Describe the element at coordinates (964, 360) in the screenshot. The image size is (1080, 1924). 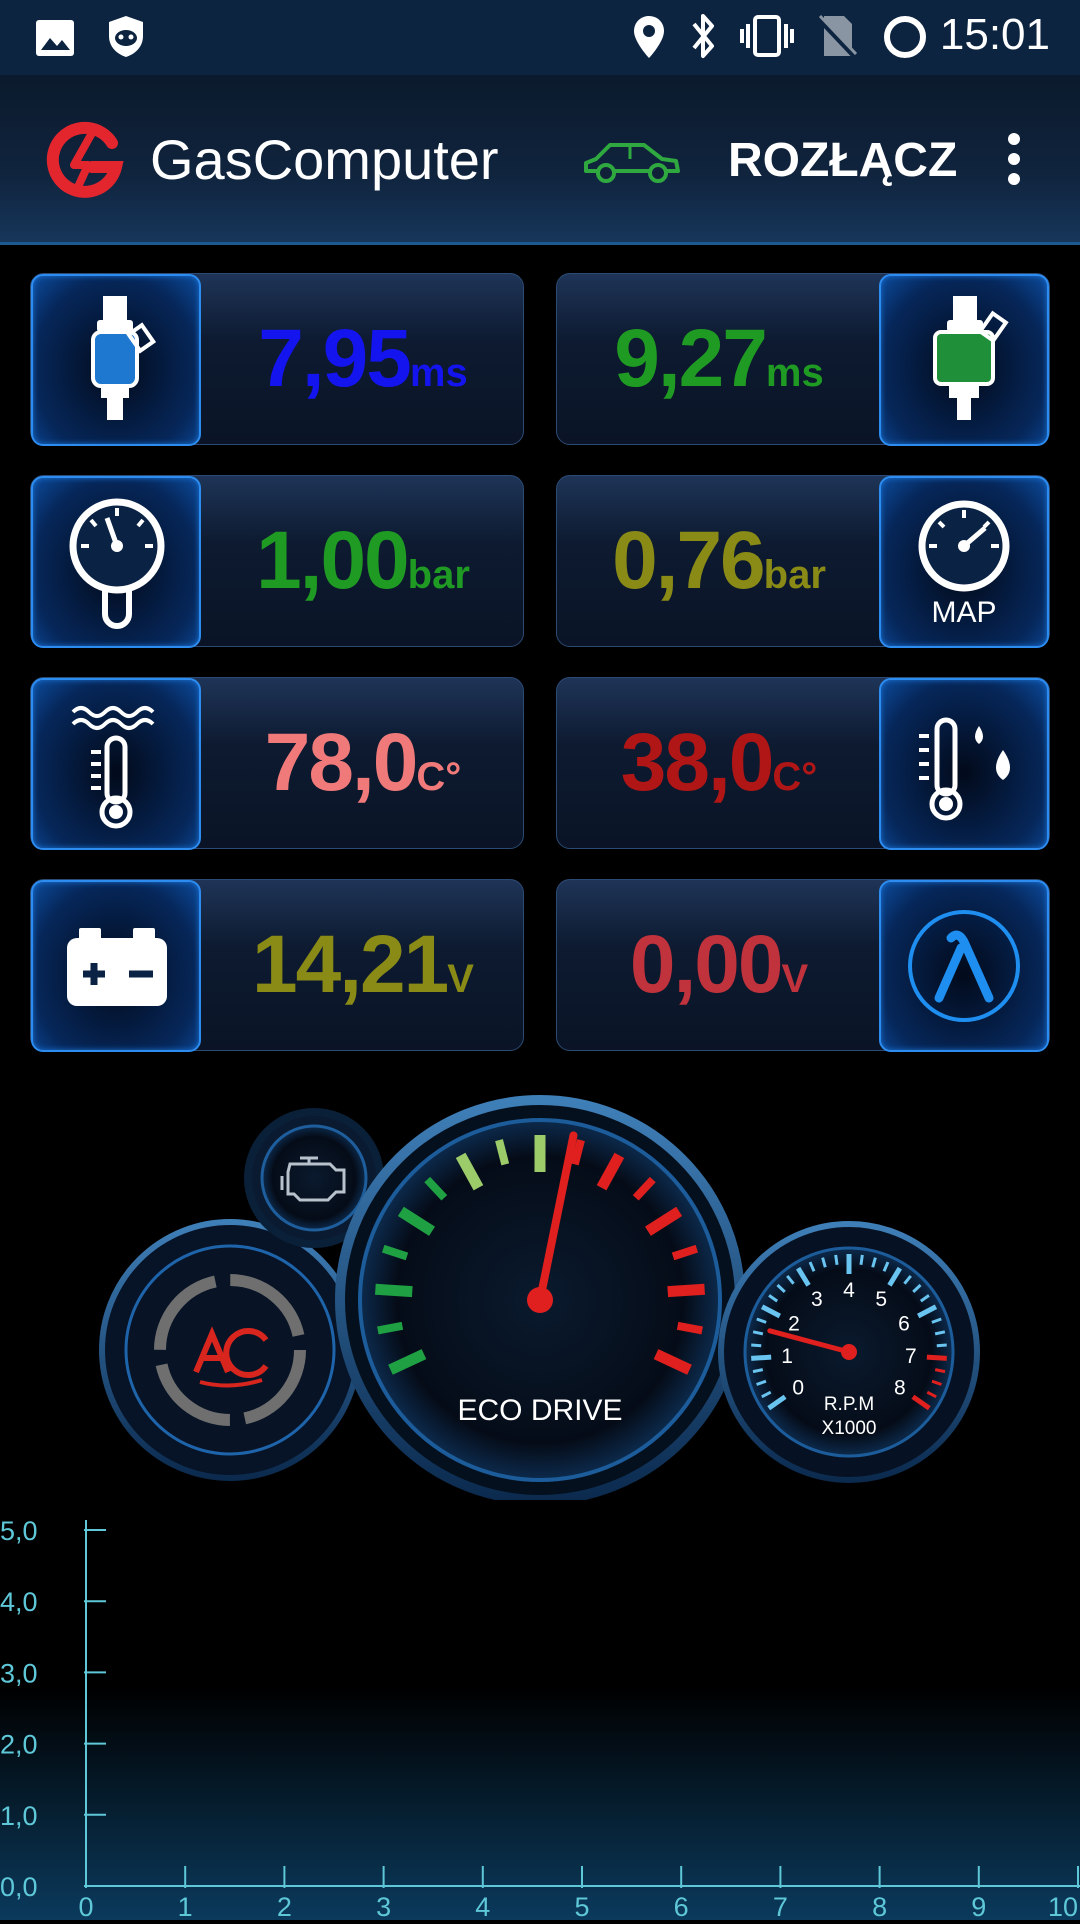
I see `gas-injector-icon` at that location.